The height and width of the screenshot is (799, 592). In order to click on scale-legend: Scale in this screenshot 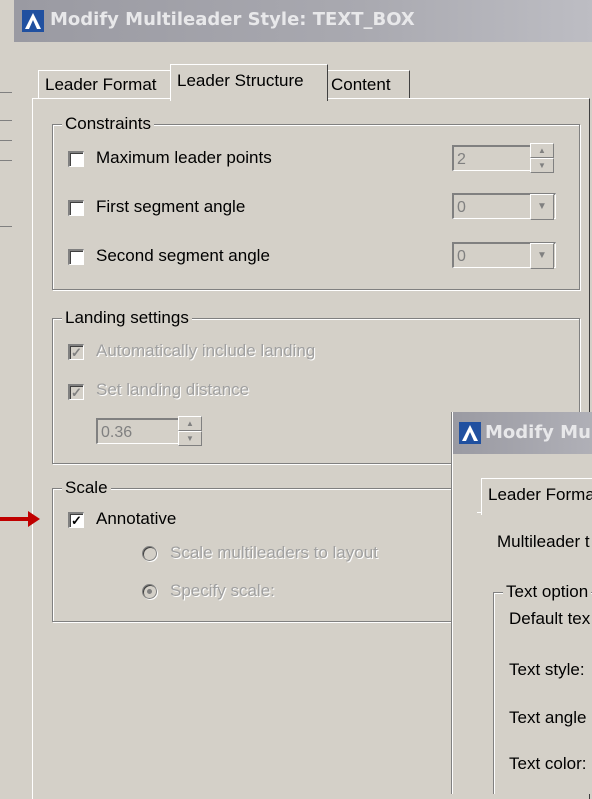, I will do `click(86, 488)`.